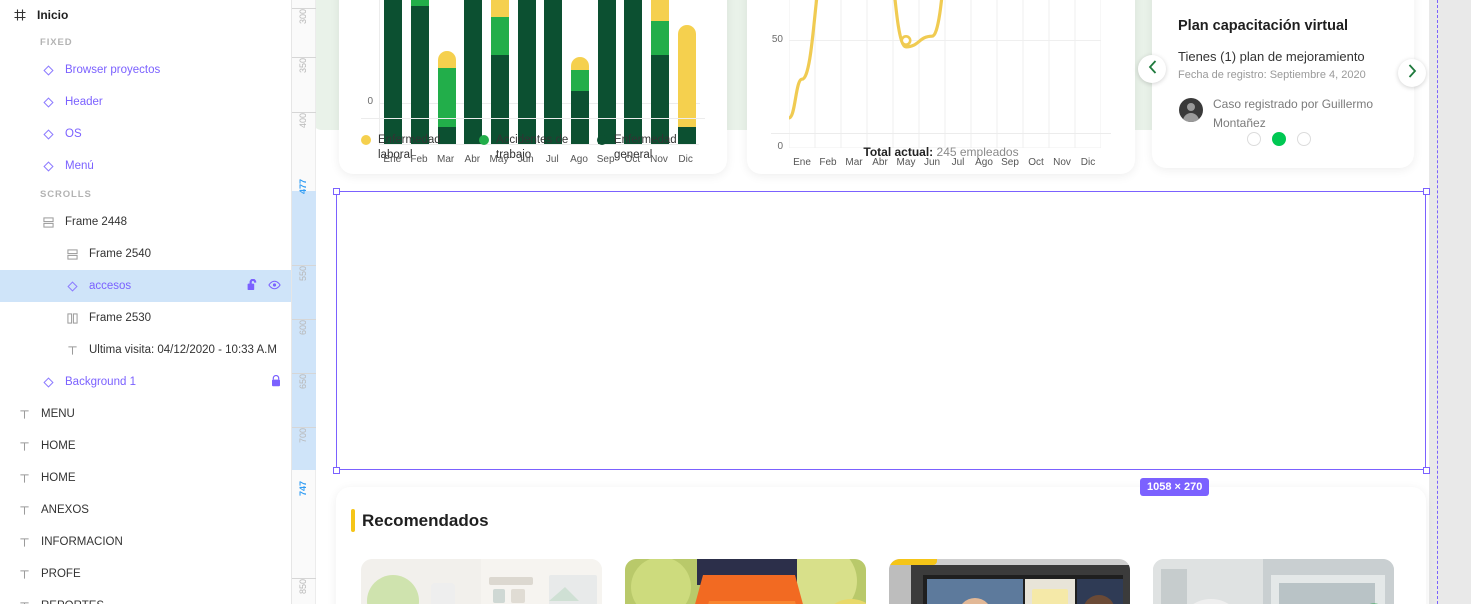 This screenshot has height=604, width=1471. I want to click on layer-row-actions, so click(276, 382).